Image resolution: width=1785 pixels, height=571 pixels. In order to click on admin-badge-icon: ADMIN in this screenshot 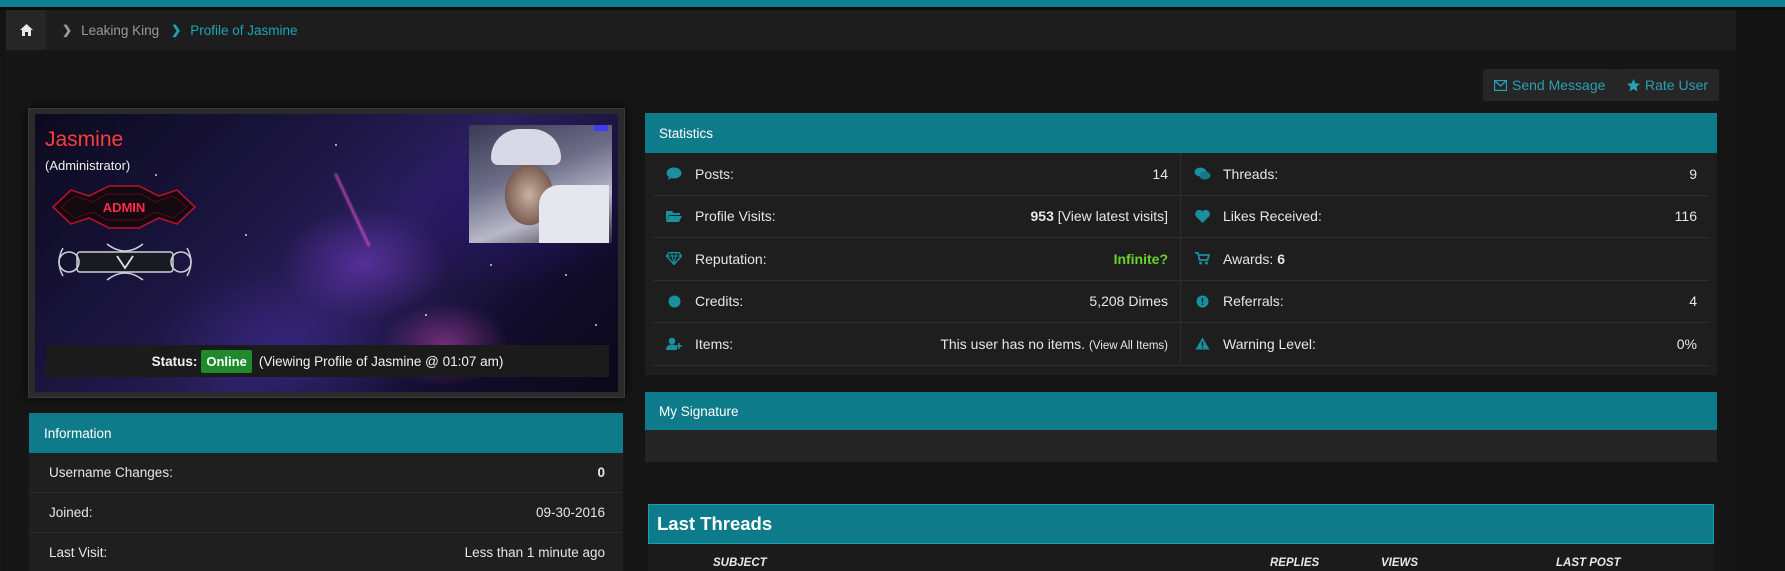, I will do `click(124, 207)`.